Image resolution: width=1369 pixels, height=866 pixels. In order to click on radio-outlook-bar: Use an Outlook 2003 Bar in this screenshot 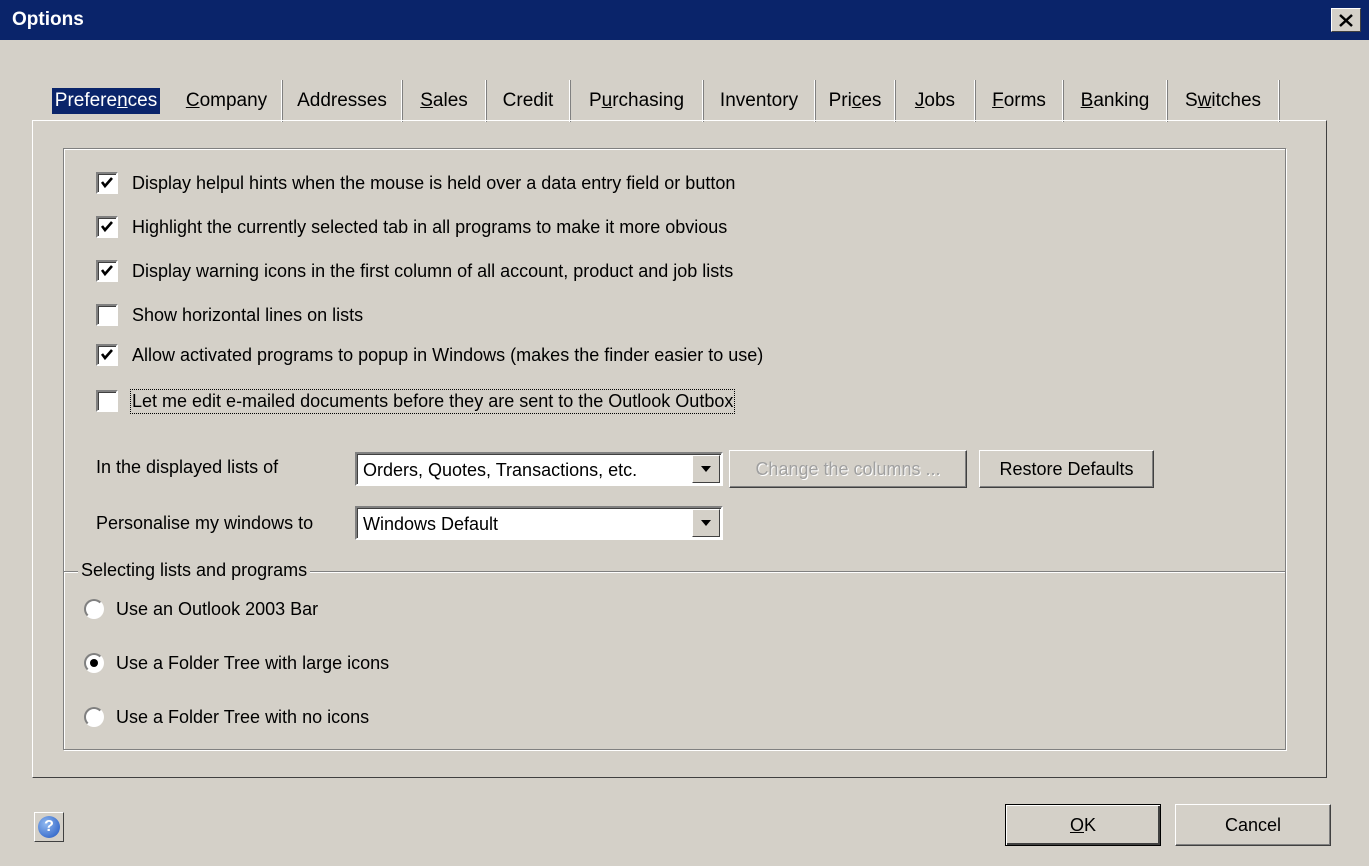, I will do `click(201, 609)`.